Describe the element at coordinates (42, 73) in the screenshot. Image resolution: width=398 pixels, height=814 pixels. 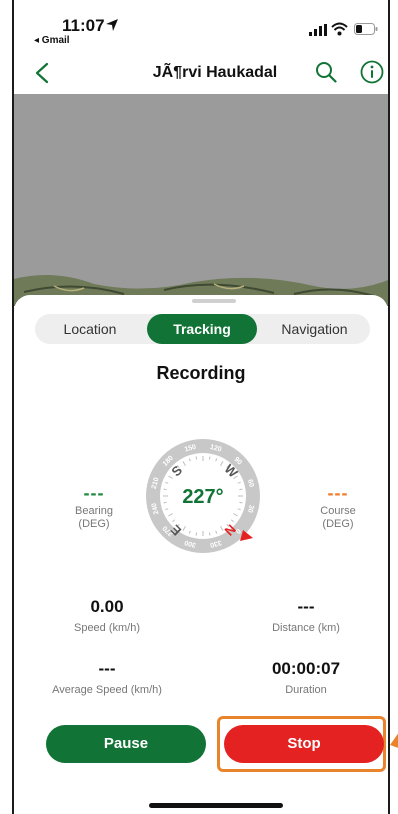
I see `chevron-left-icon` at that location.